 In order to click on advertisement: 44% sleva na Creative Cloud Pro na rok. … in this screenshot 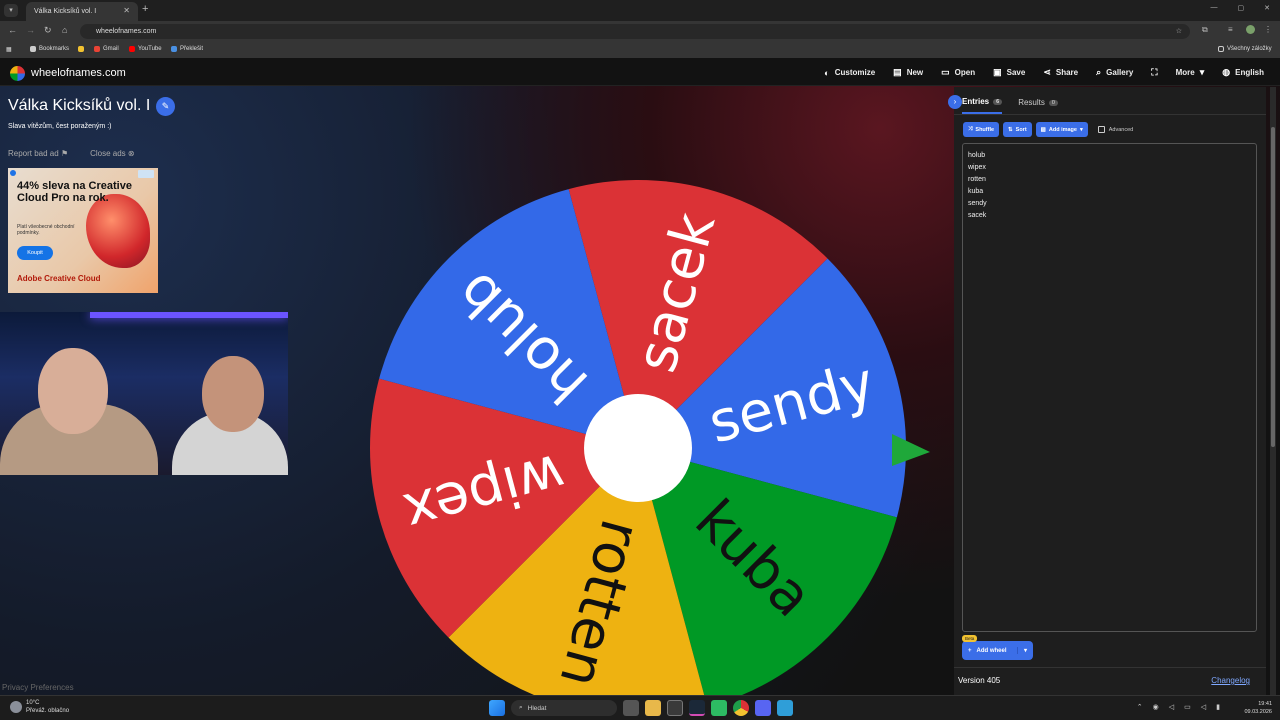, I will do `click(83, 230)`.